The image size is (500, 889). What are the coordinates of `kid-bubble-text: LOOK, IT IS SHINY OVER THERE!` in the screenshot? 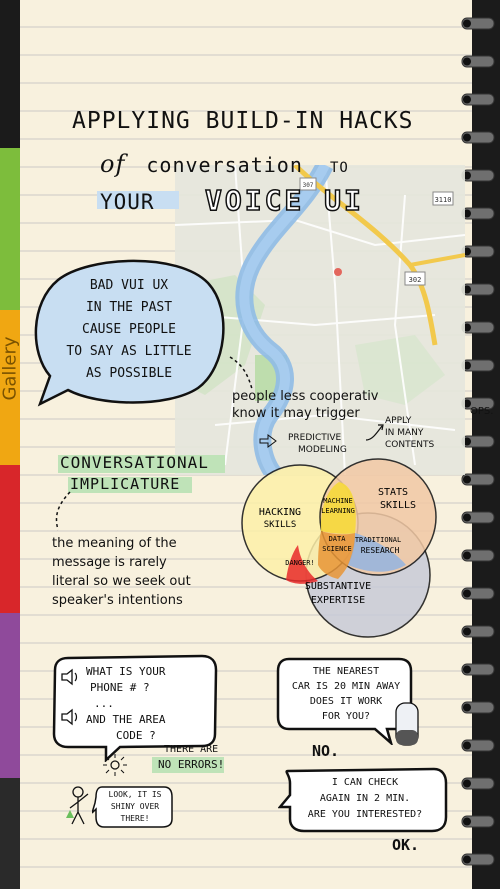 It's located at (135, 807).